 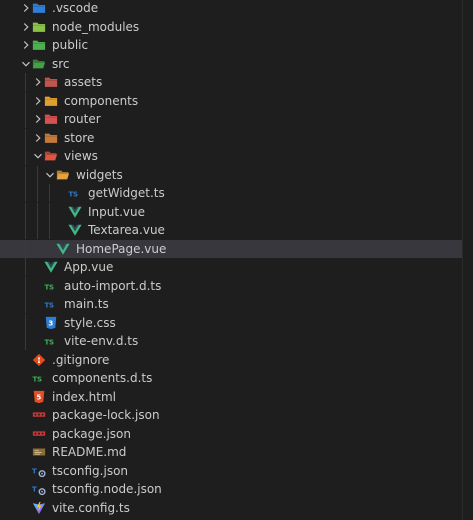 What do you see at coordinates (113, 285) in the screenshot?
I see `tree-item-label: auto-import.d.ts` at bounding box center [113, 285].